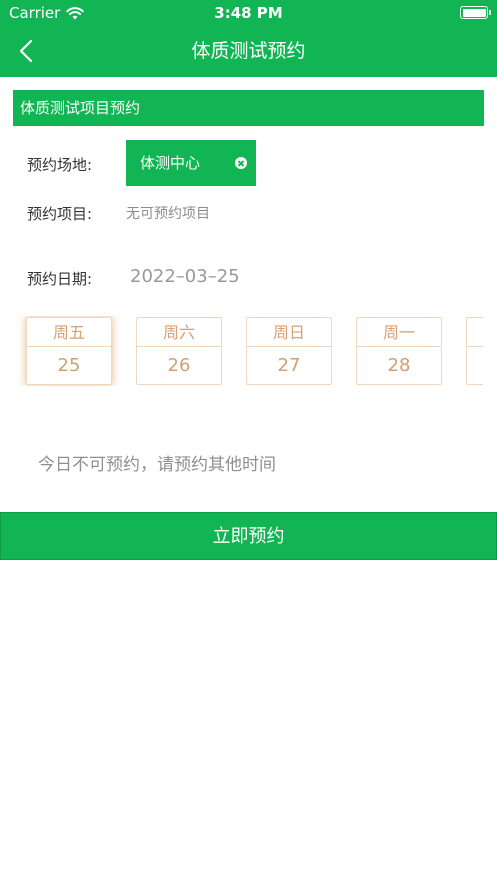  What do you see at coordinates (289, 365) in the screenshot?
I see `day-number: 27` at bounding box center [289, 365].